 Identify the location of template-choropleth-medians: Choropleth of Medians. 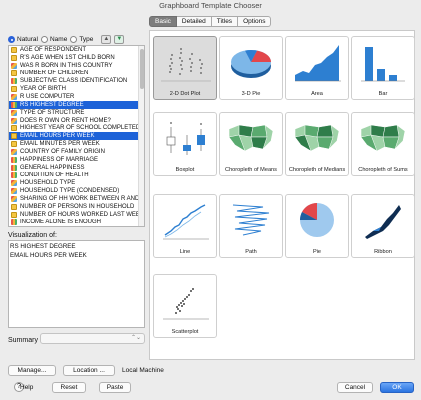
(317, 144).